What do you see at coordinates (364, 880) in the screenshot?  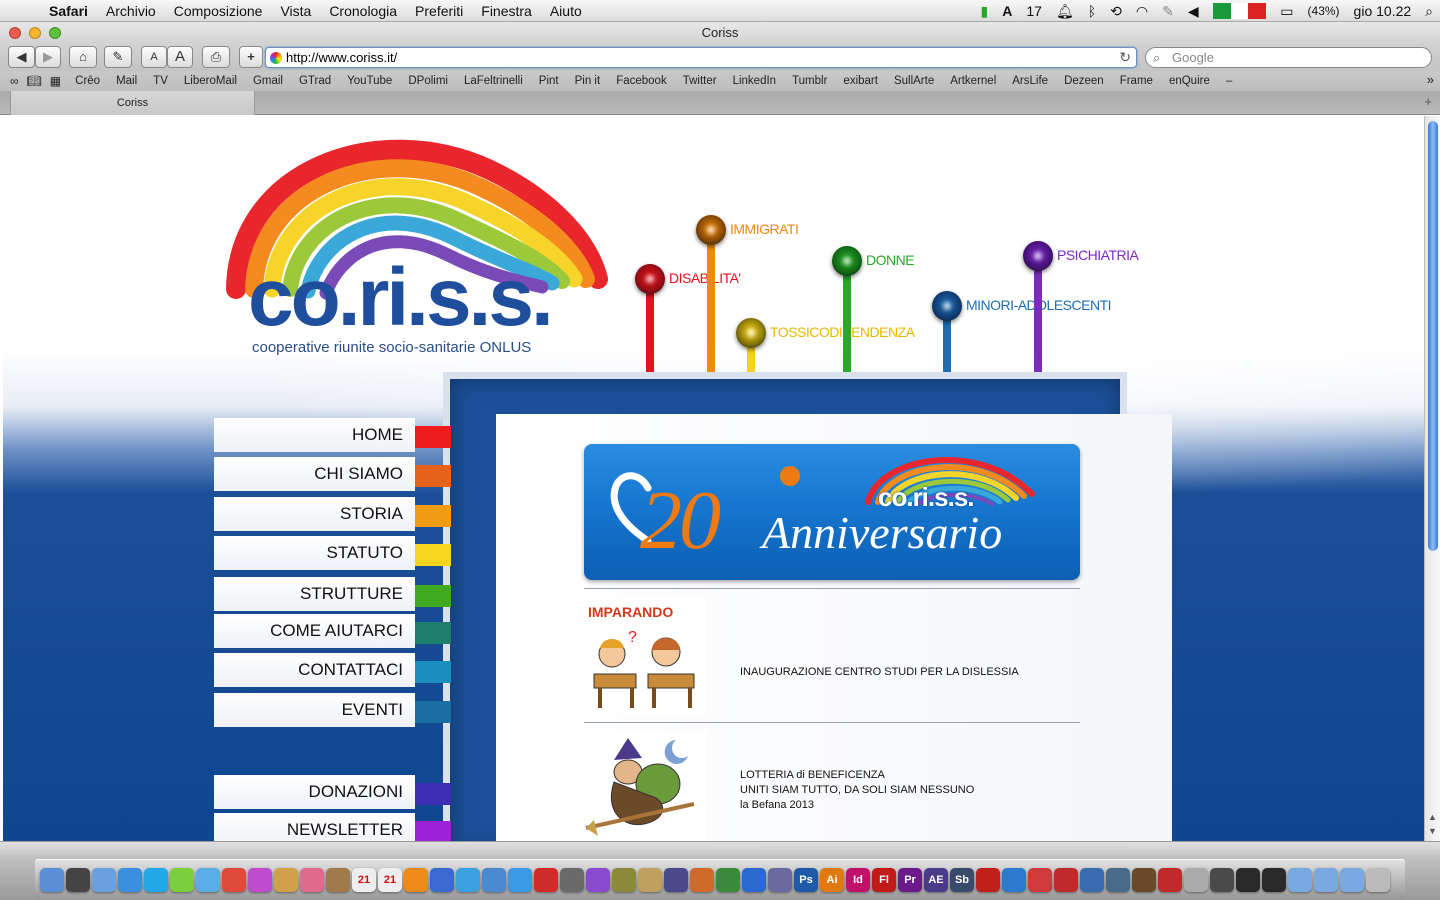 I see `calendar-icon: 21` at bounding box center [364, 880].